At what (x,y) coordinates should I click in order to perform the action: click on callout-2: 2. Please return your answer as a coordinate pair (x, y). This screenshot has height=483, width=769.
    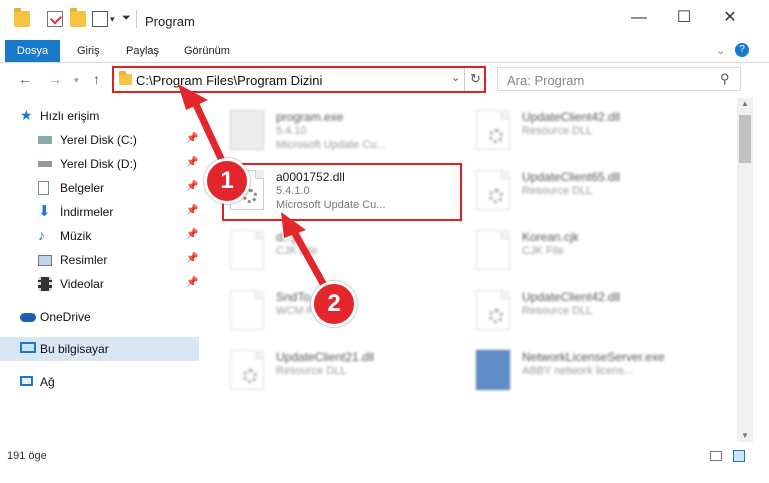
    Looking at the image, I should click on (334, 304).